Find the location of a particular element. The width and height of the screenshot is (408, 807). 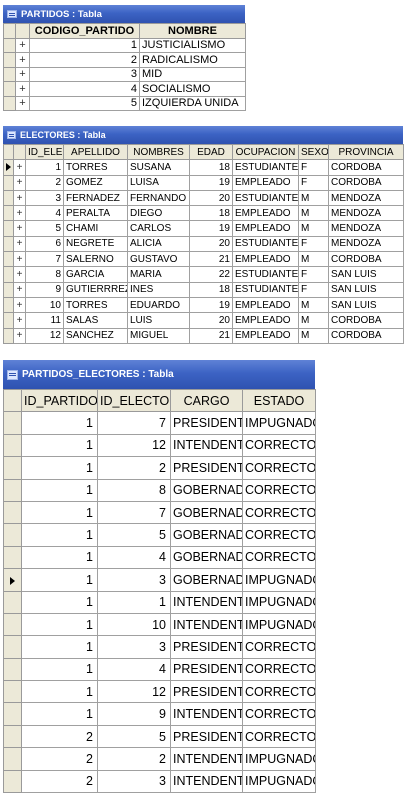

table-row: 17PRESIDENTEIMPUGNADO is located at coordinates (159, 423).